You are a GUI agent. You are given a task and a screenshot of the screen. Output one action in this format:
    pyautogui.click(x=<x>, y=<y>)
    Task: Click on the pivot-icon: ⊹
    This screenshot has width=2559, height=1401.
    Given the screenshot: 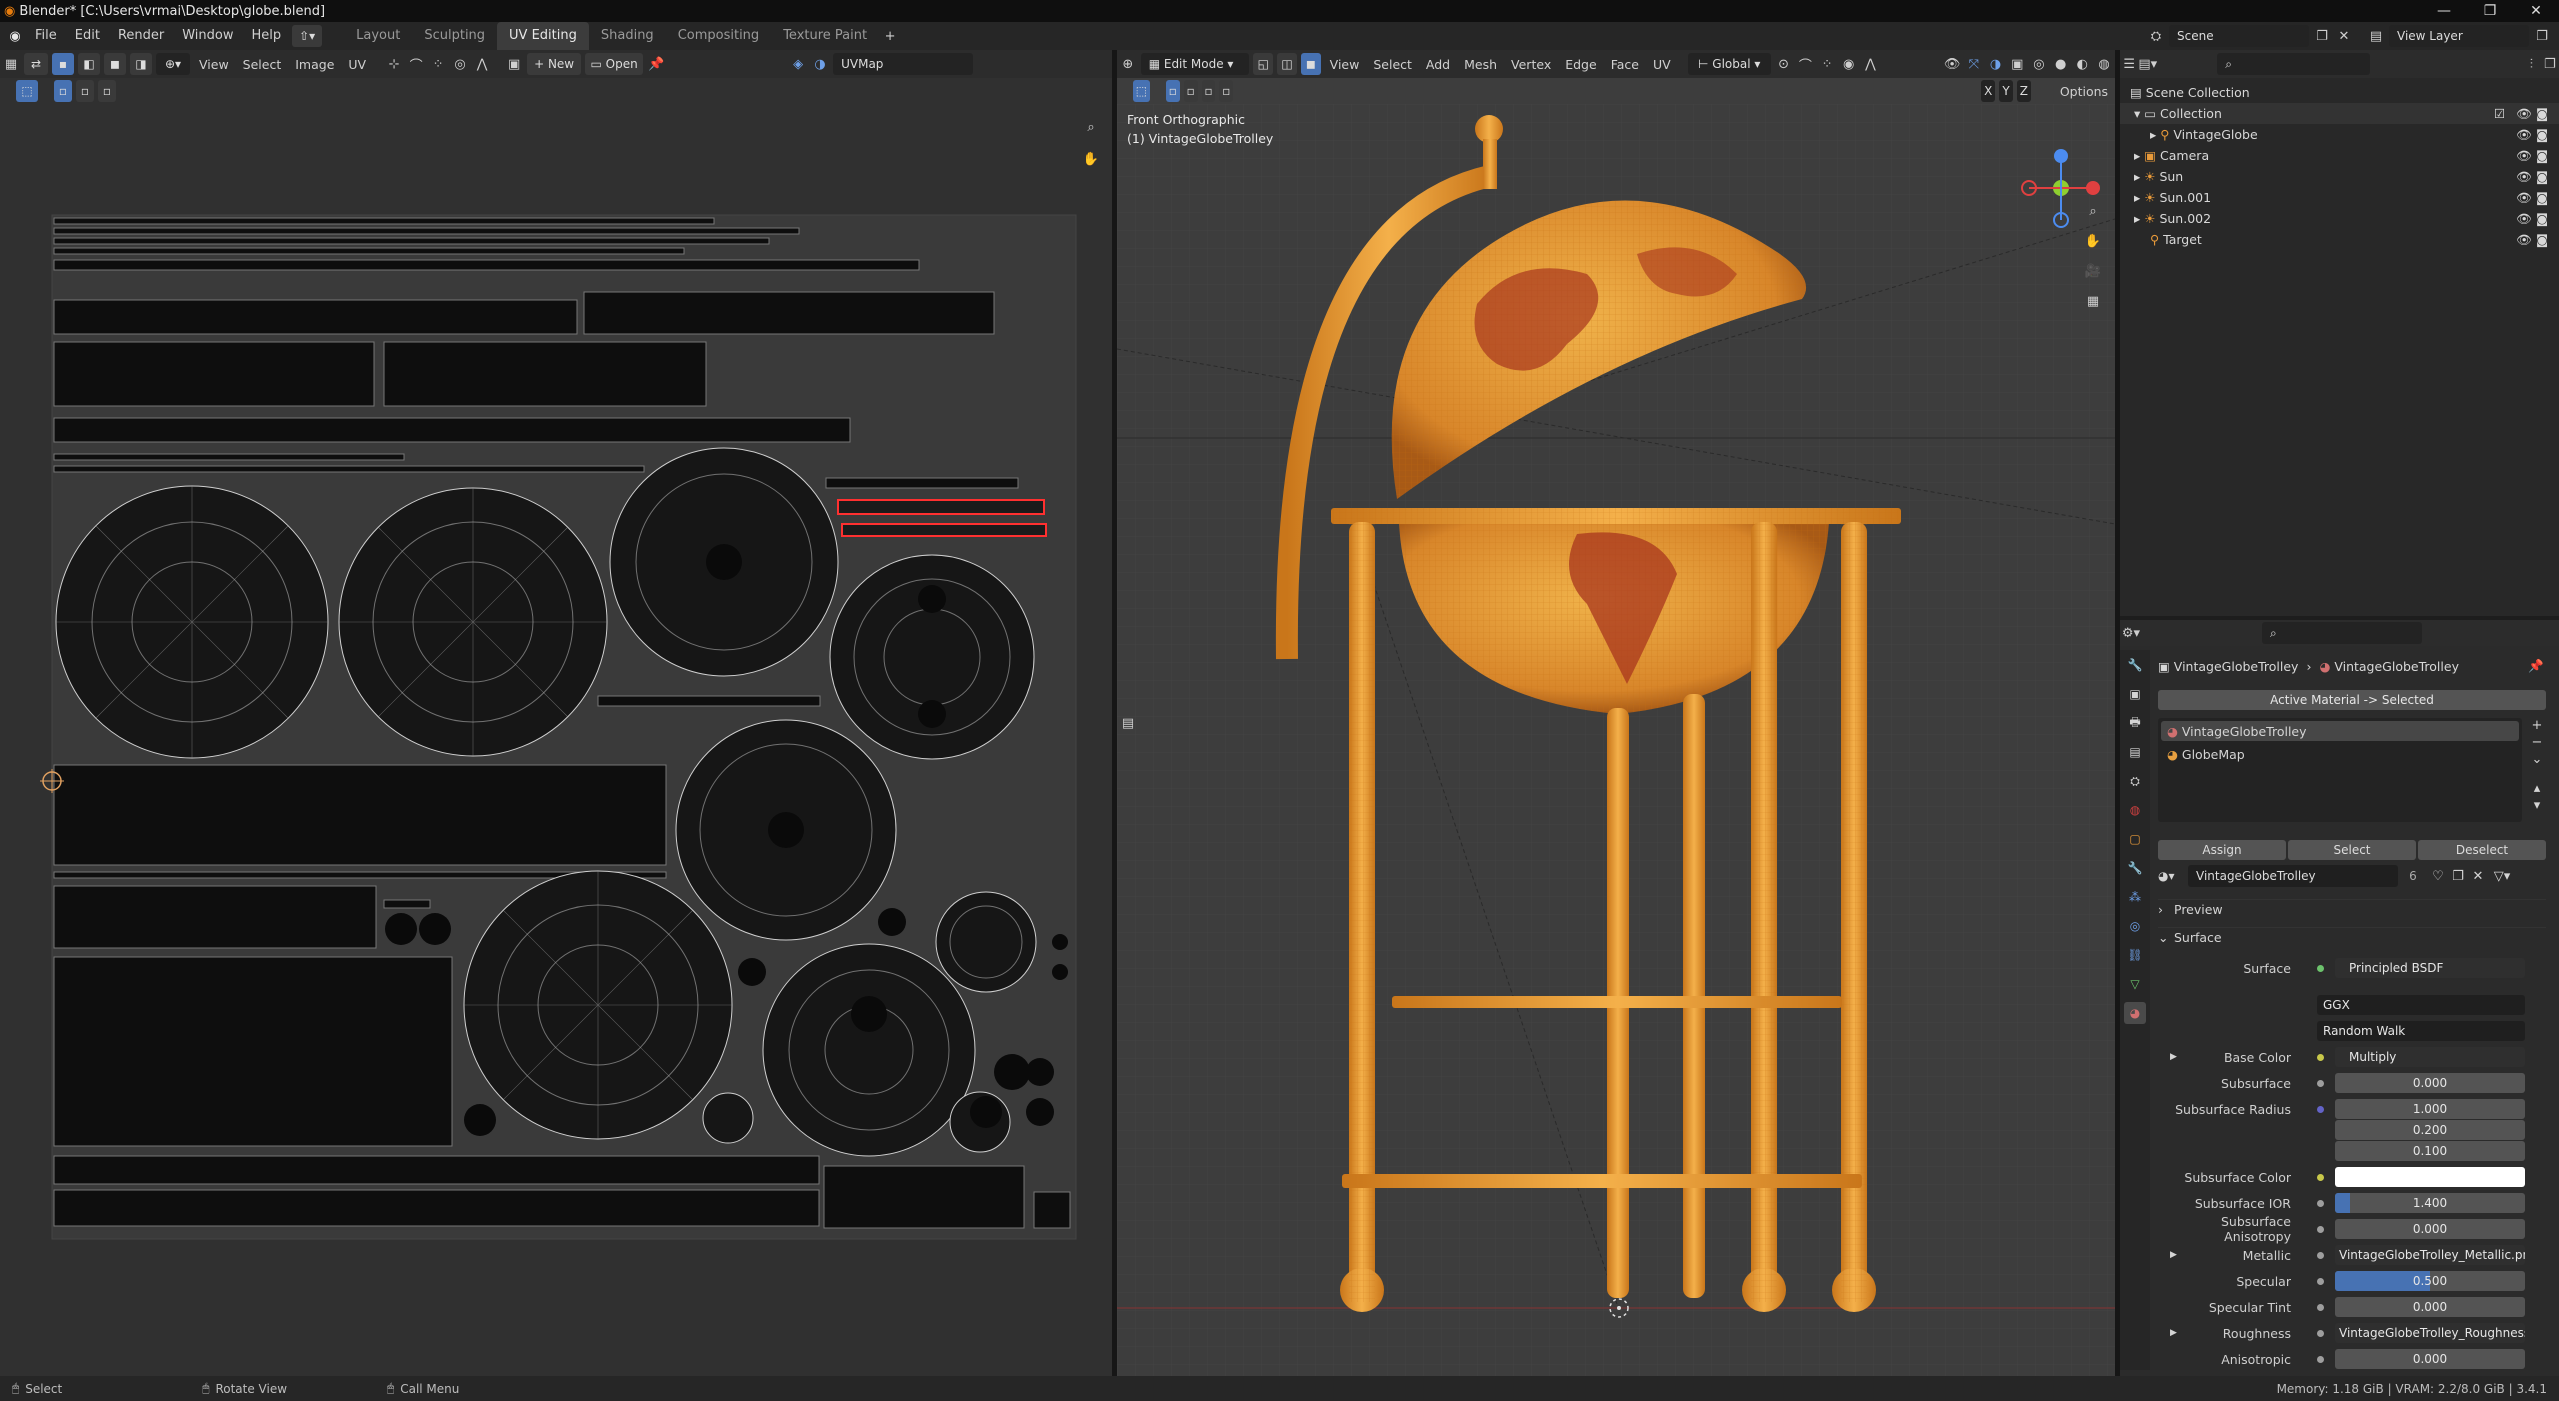 What is the action you would take?
    pyautogui.click(x=394, y=64)
    